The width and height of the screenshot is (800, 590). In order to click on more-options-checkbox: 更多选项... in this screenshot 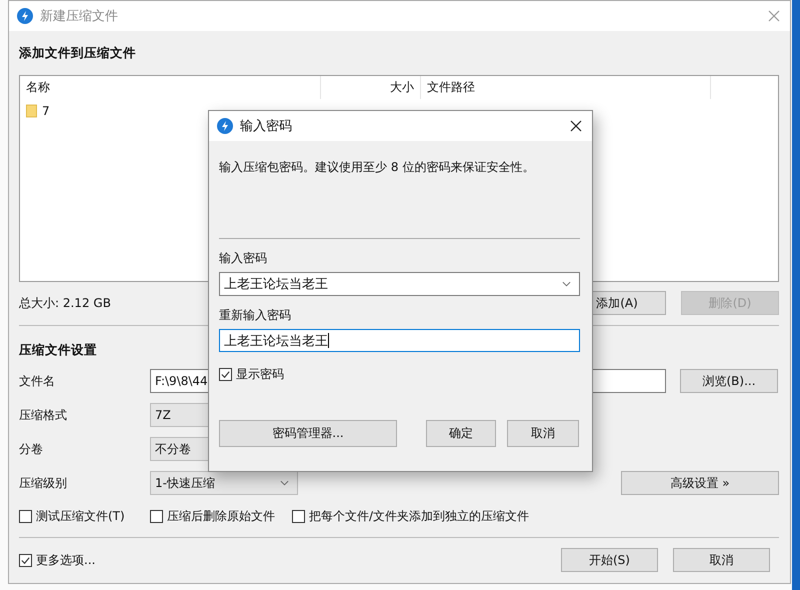, I will do `click(57, 560)`.